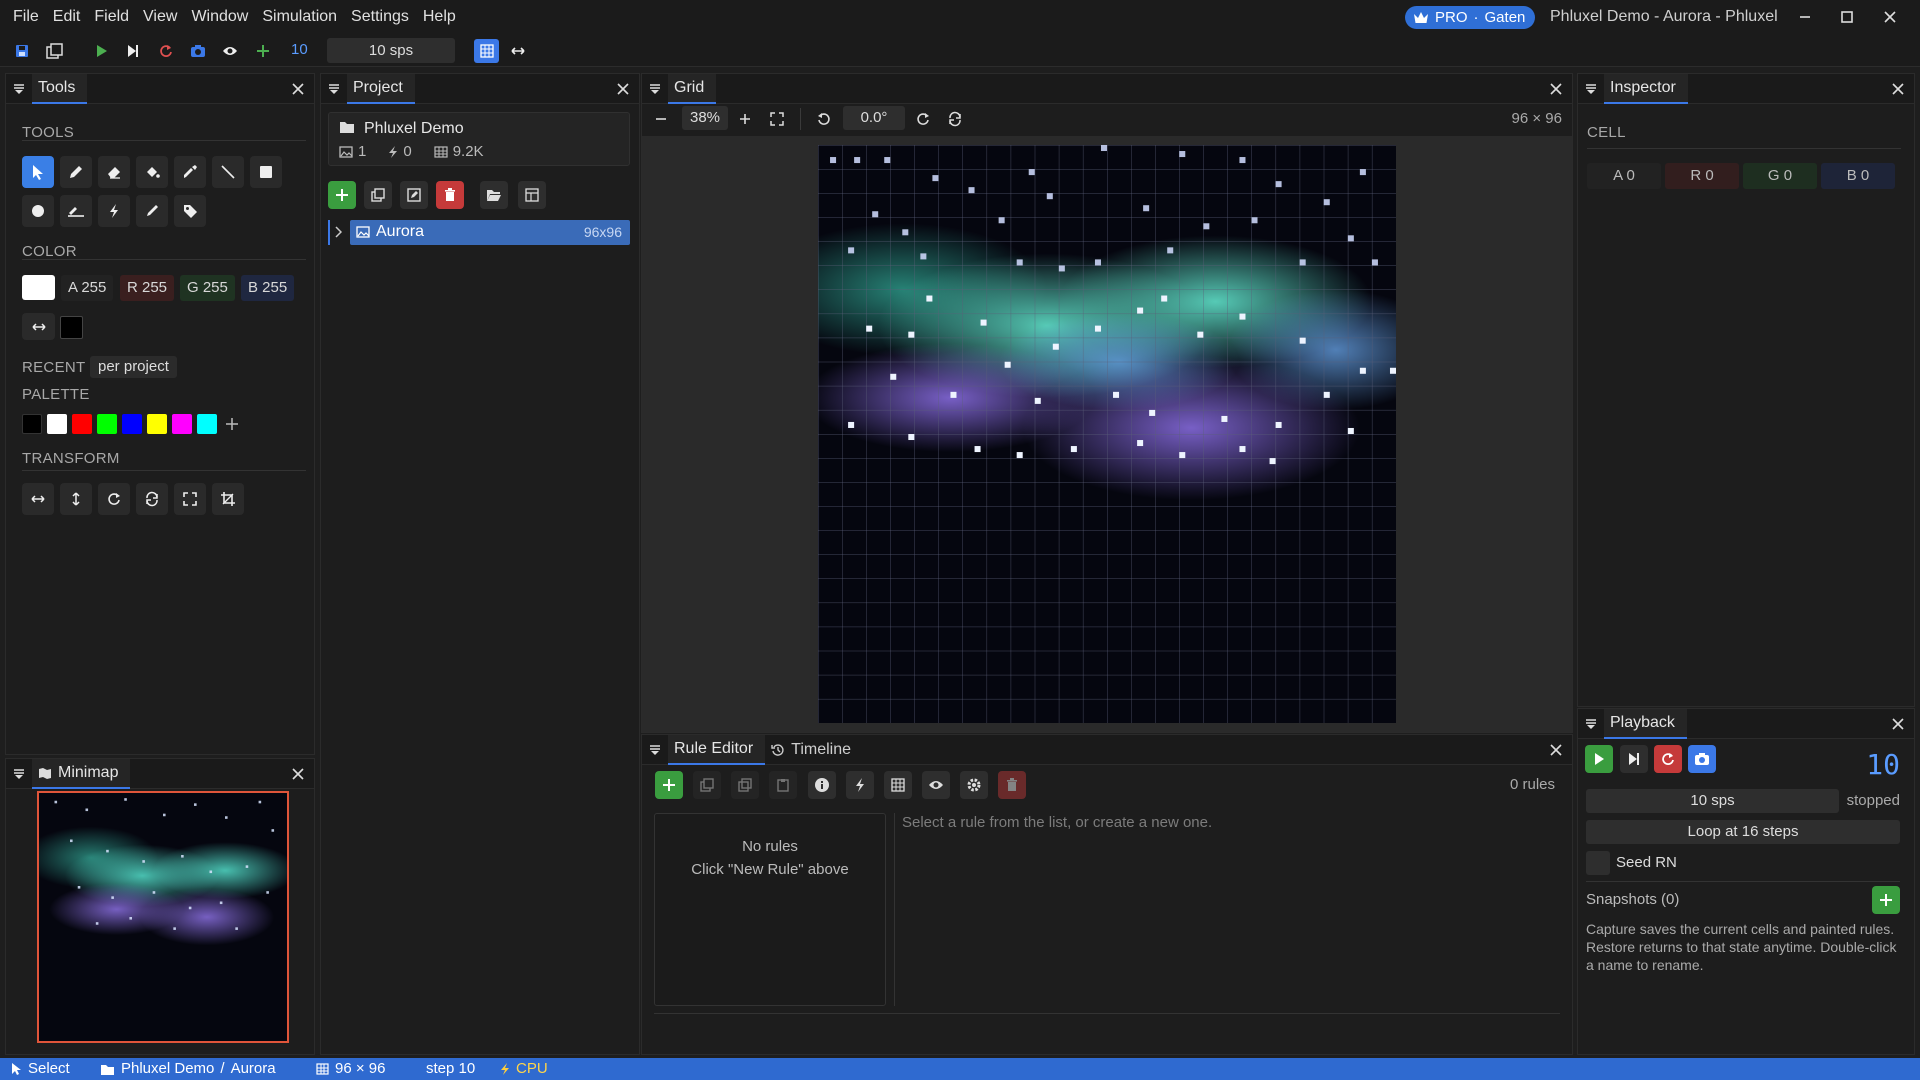 The image size is (1920, 1080). Describe the element at coordinates (232, 424) in the screenshot. I see `add-palette-color-icon` at that location.